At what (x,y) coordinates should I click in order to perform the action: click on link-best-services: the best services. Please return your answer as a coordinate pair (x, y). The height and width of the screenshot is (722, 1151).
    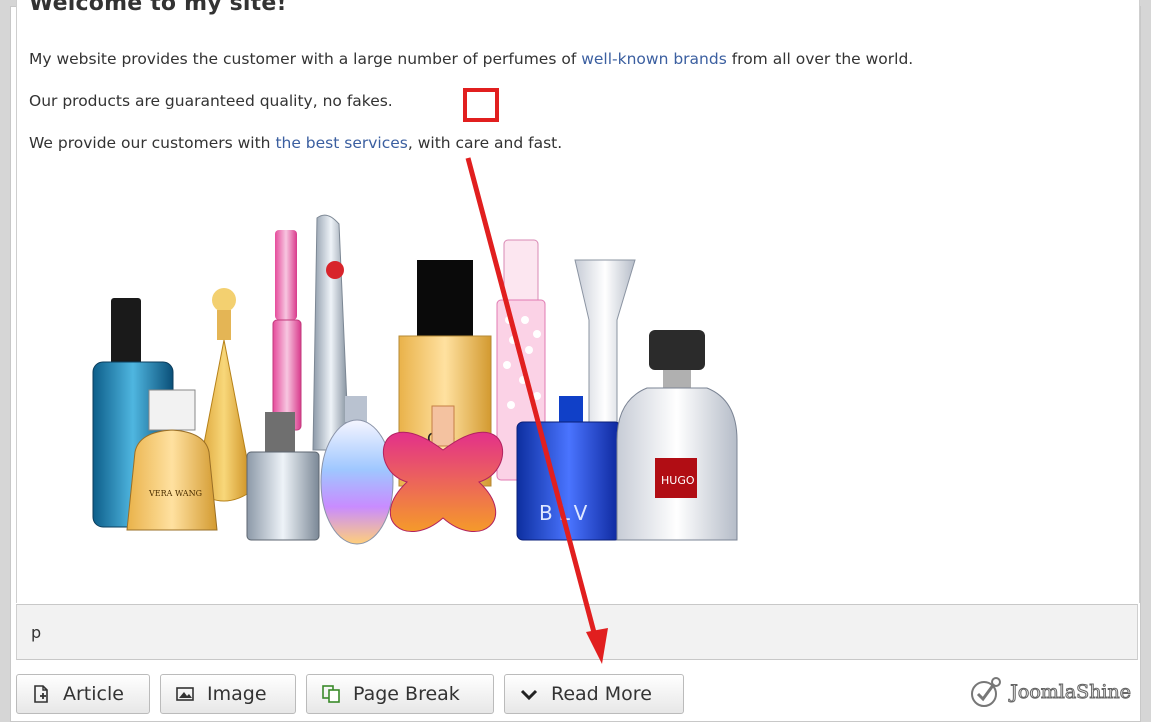
    Looking at the image, I should click on (341, 143).